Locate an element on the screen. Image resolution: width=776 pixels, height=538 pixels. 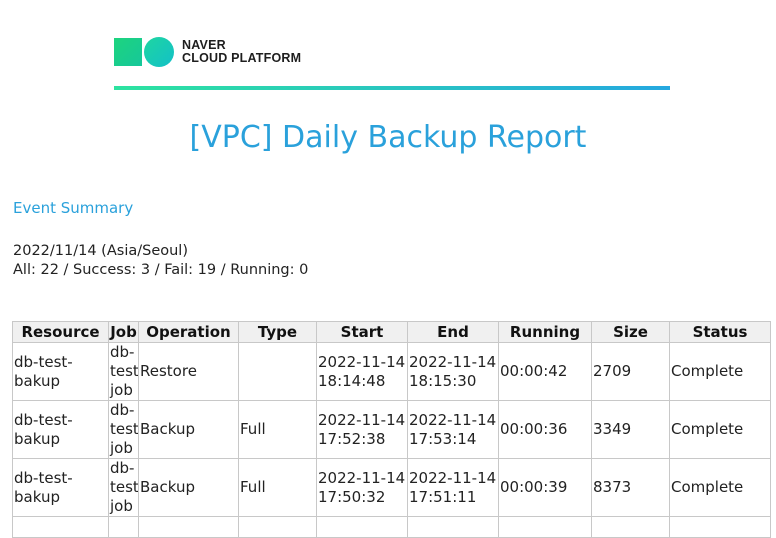
cell-end: 2022-11-14 17:51:11 is located at coordinates (453, 487).